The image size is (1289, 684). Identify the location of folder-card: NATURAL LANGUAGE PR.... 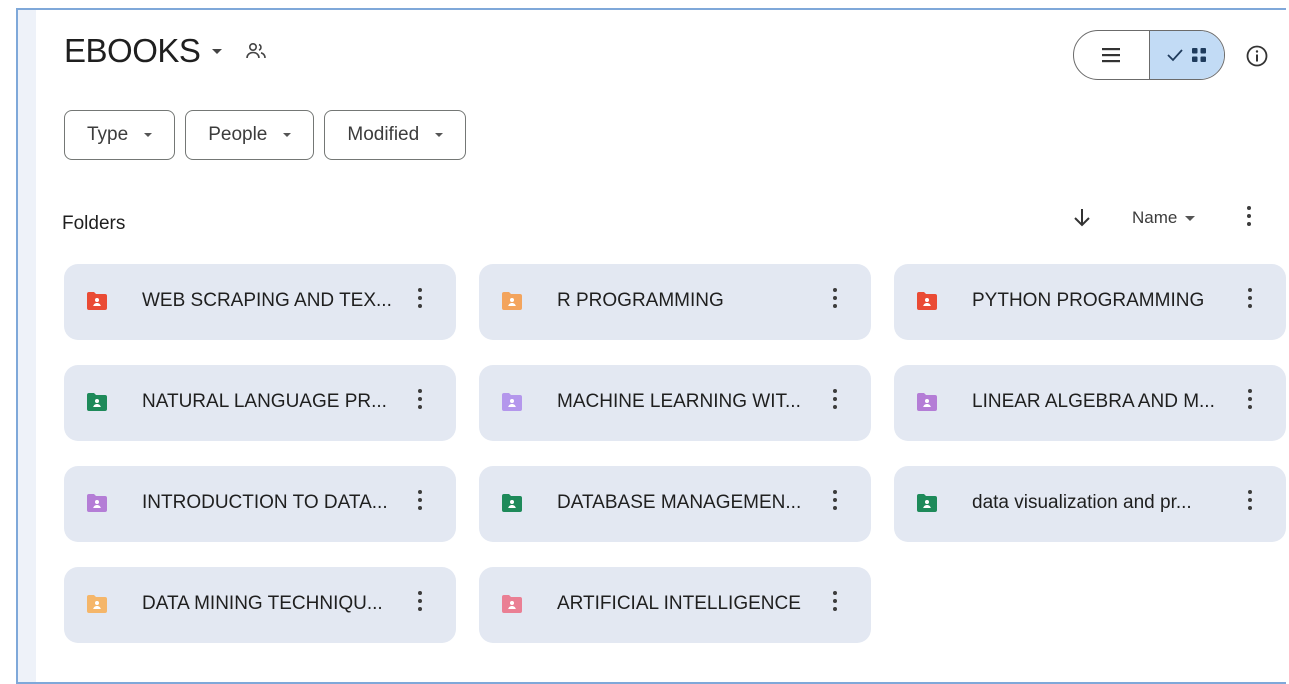
(260, 403).